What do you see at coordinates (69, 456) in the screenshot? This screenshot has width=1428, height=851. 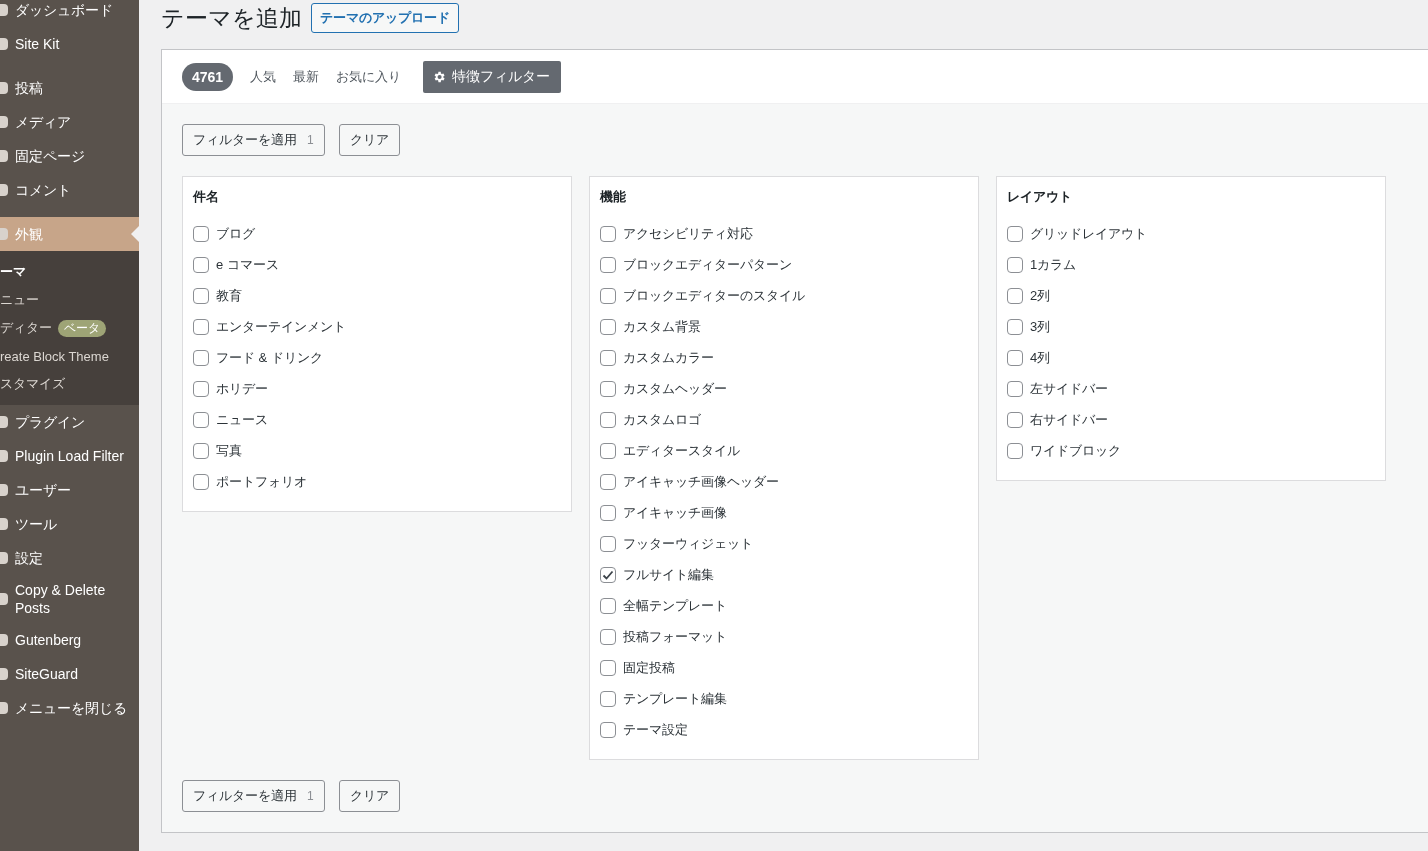 I see `sidebar-item: Plugin Load Filter` at bounding box center [69, 456].